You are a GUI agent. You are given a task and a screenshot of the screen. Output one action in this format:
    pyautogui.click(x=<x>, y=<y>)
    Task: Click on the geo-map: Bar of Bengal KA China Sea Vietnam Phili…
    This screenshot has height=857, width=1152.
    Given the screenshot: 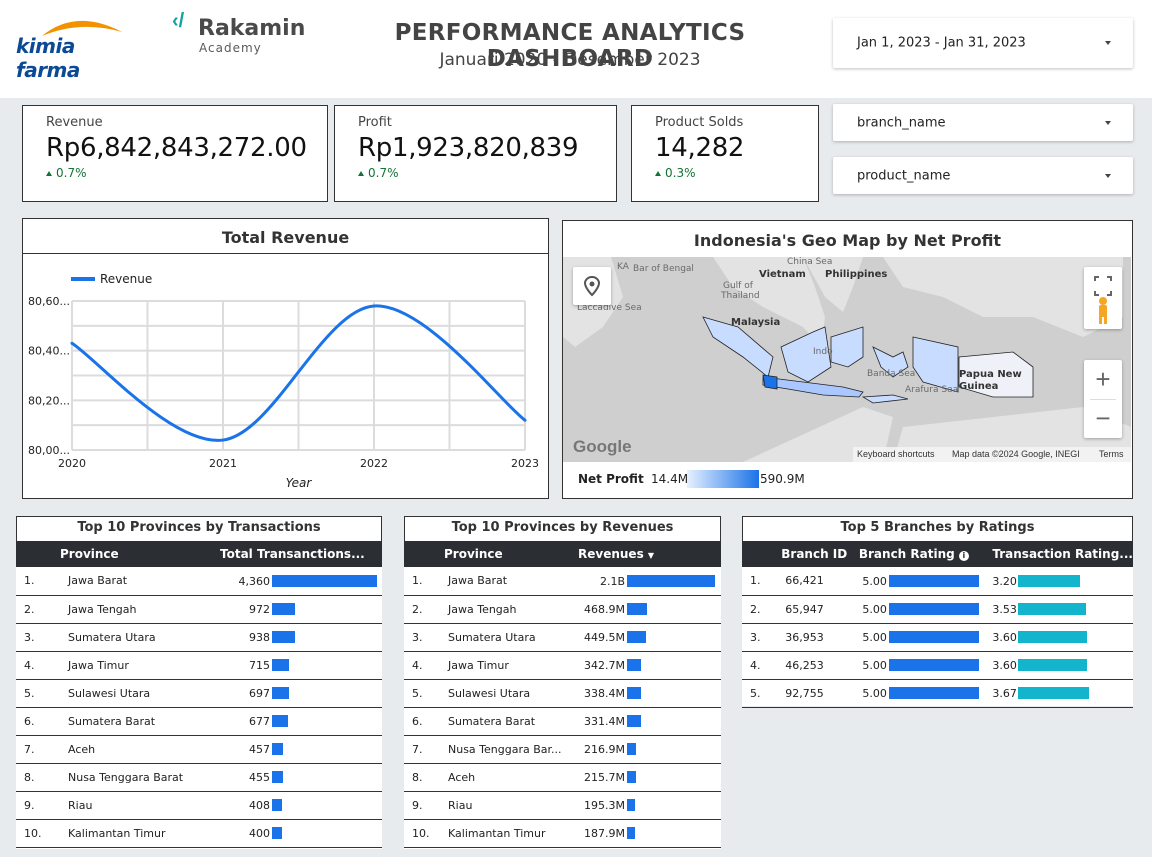 What is the action you would take?
    pyautogui.click(x=847, y=359)
    